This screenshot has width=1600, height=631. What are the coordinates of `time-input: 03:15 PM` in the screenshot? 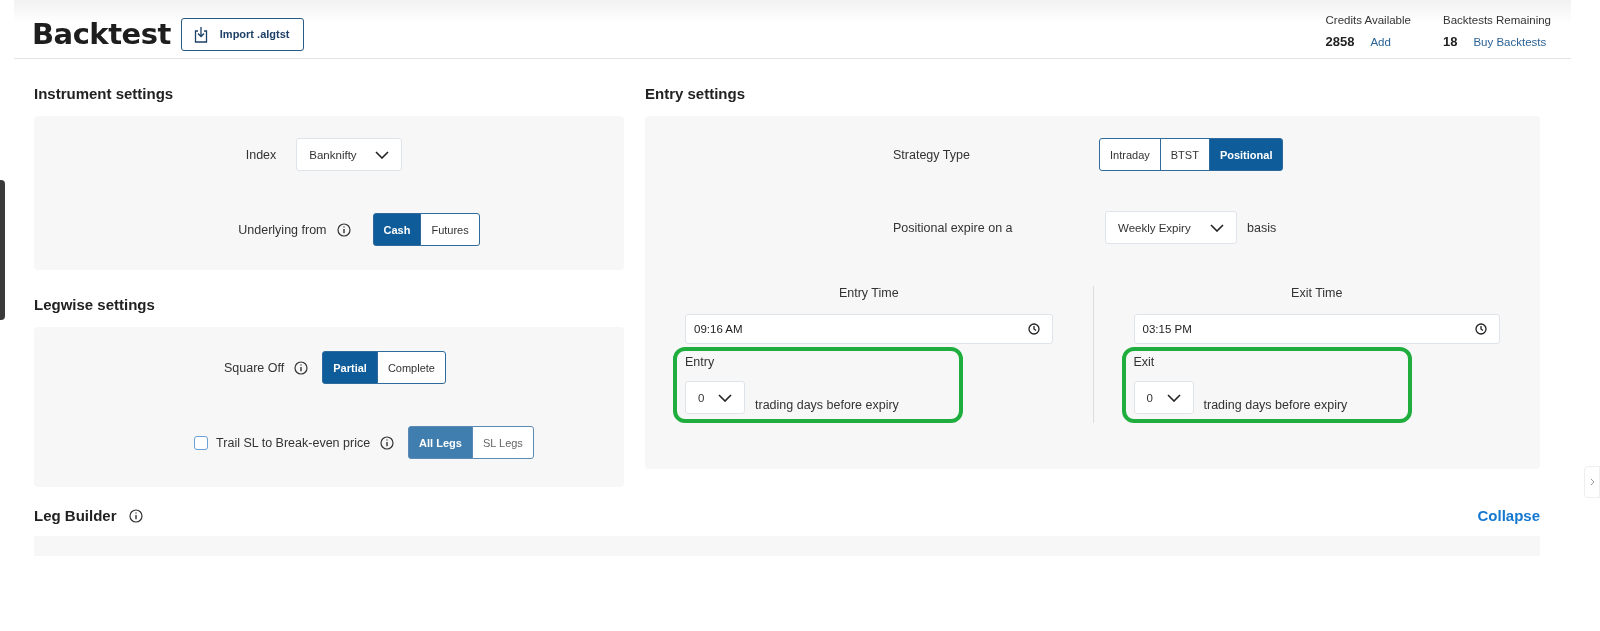 It's located at (1316, 329).